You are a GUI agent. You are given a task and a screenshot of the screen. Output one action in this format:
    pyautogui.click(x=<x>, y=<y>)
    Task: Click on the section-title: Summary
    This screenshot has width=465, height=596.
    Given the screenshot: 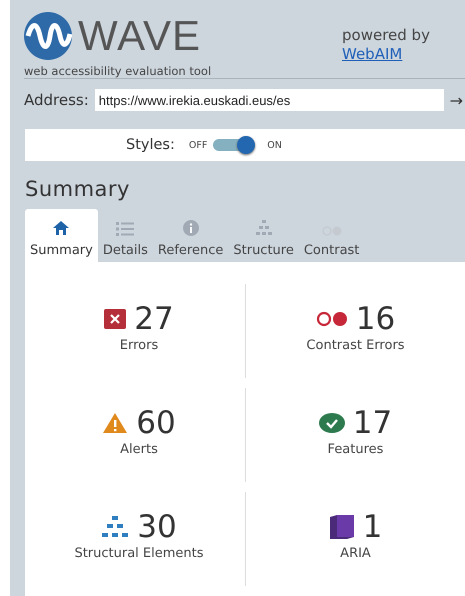 What is the action you would take?
    pyautogui.click(x=77, y=189)
    